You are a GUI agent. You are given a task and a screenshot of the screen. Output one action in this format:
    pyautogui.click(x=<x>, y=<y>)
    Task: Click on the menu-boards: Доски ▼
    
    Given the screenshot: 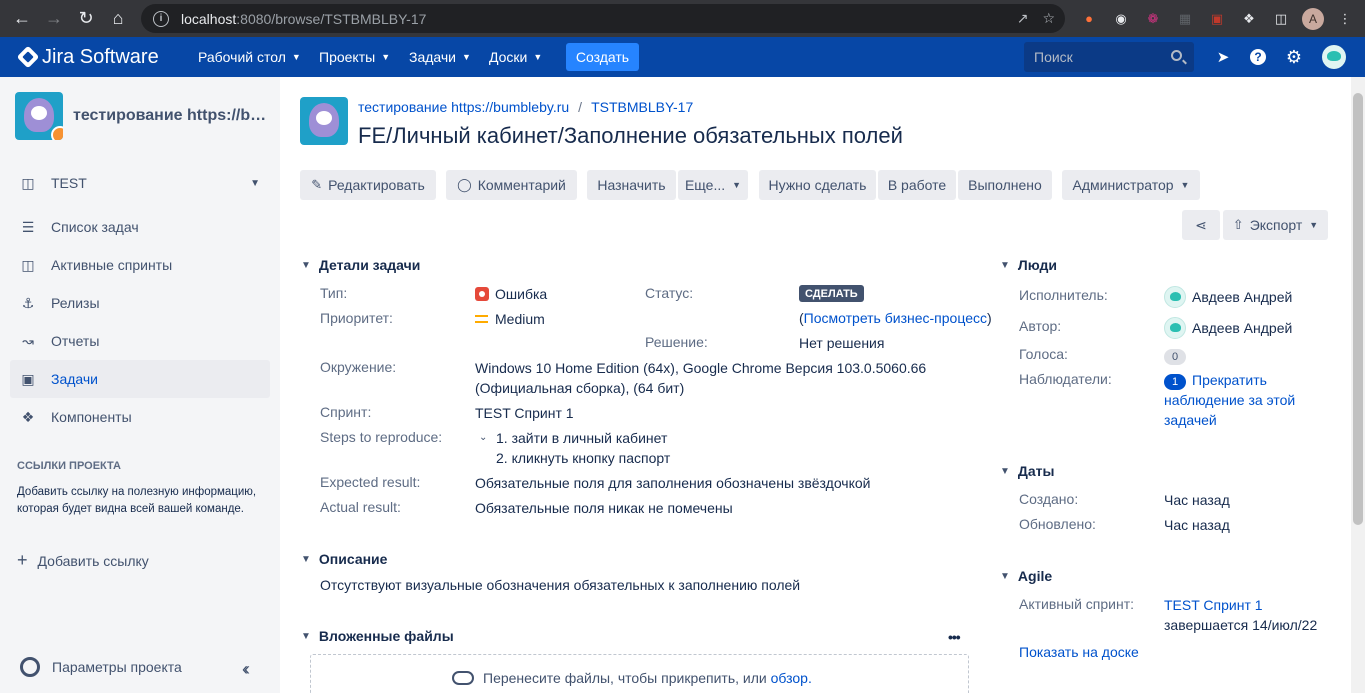 What is the action you would take?
    pyautogui.click(x=515, y=57)
    